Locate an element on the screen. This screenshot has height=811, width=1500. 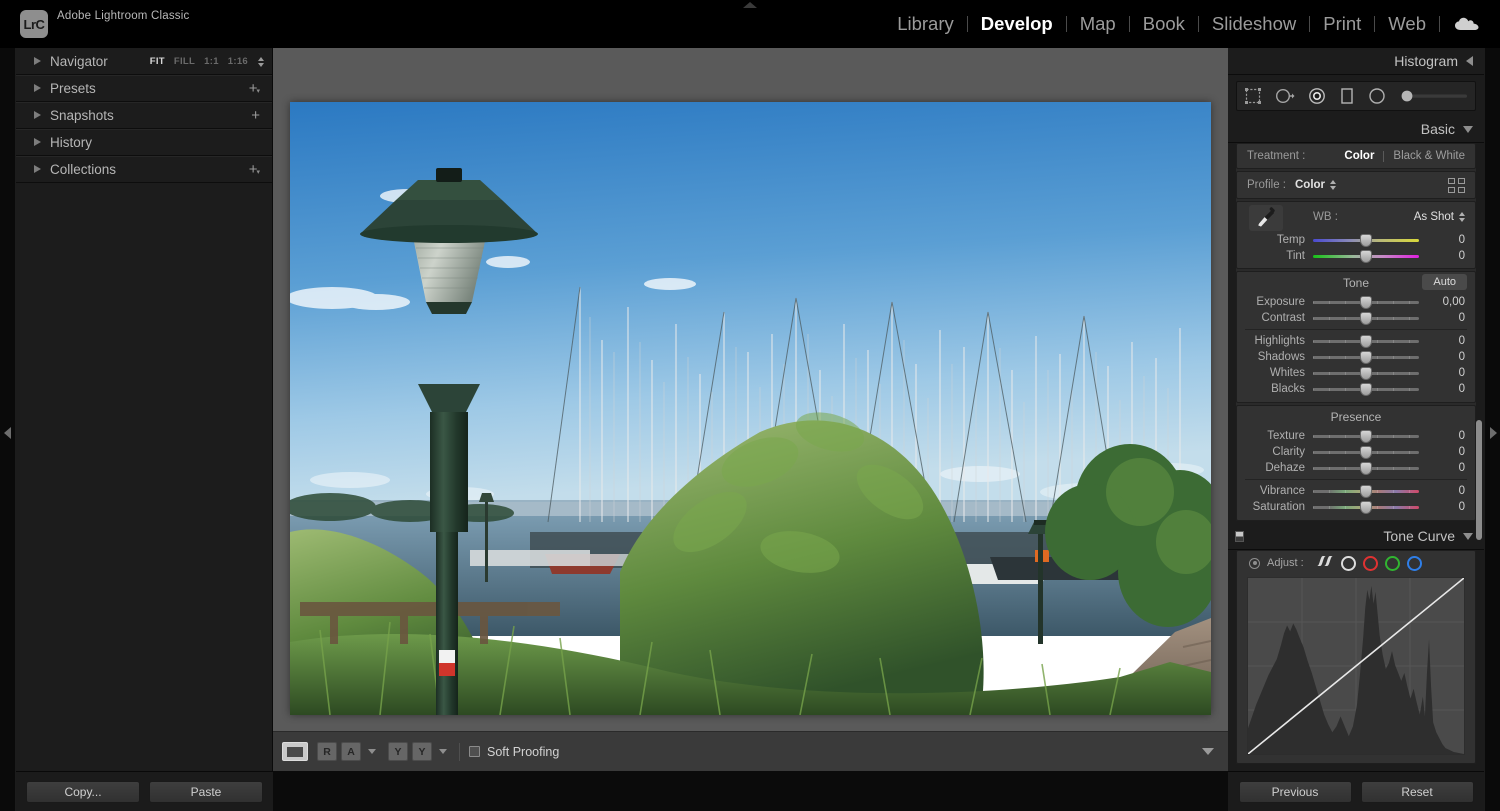
slider-temp-knob is located at coordinates (1366, 240).